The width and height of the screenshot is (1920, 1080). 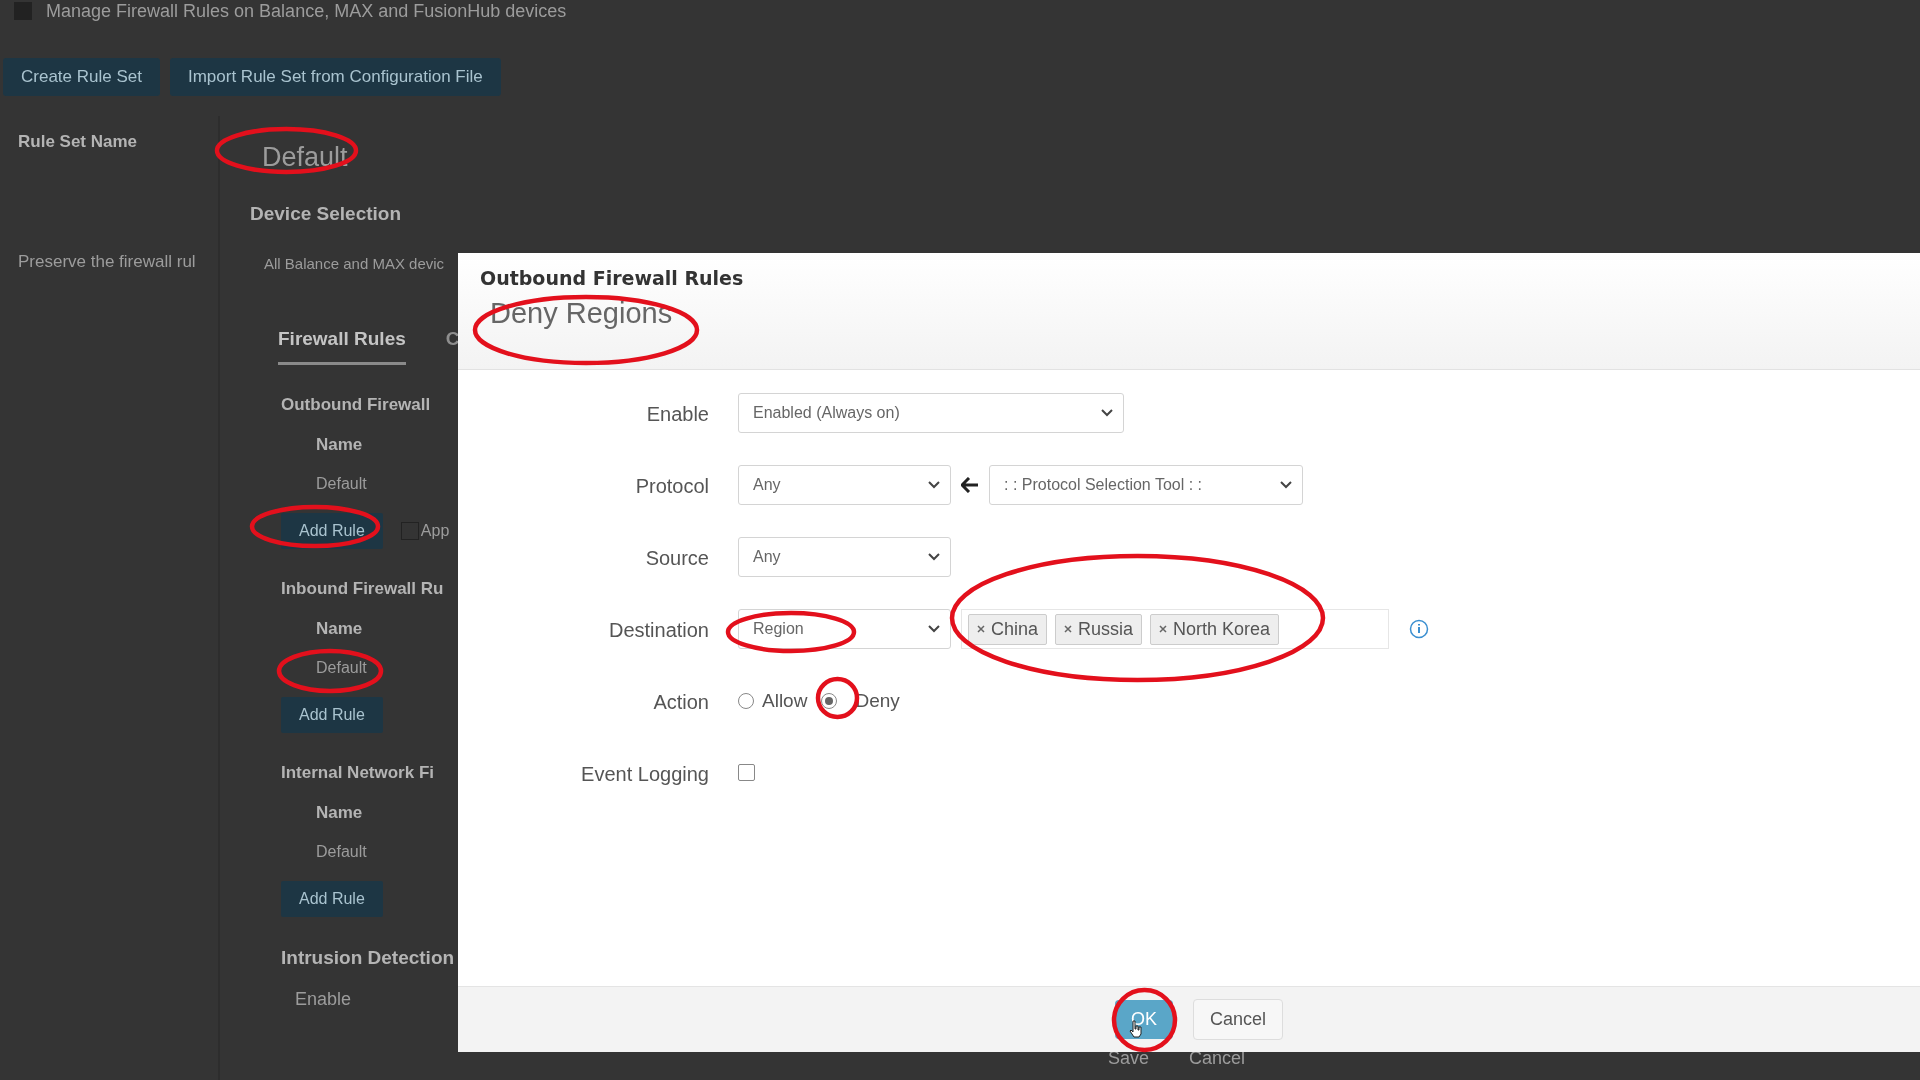 What do you see at coordinates (305, 157) in the screenshot?
I see `rule-set-name: Default` at bounding box center [305, 157].